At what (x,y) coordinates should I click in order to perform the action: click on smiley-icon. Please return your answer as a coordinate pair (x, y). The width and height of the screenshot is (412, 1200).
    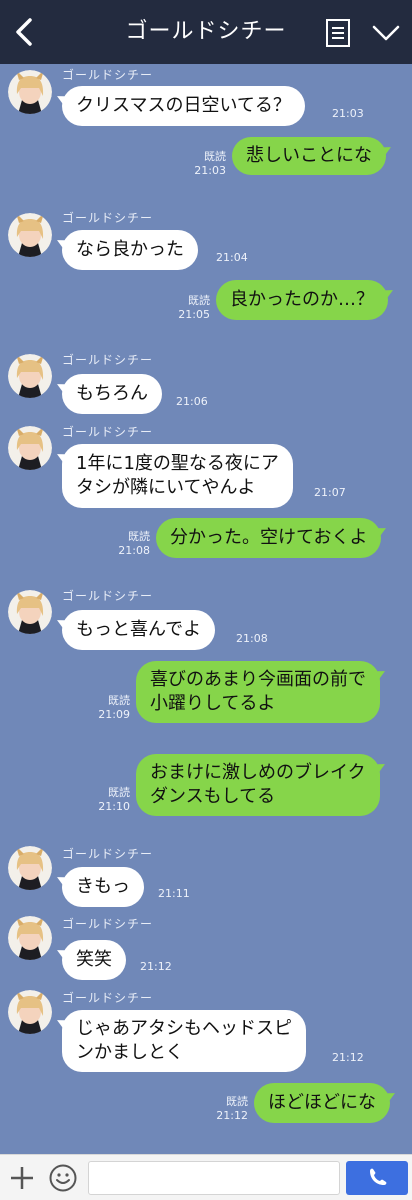
    Looking at the image, I should click on (63, 1178).